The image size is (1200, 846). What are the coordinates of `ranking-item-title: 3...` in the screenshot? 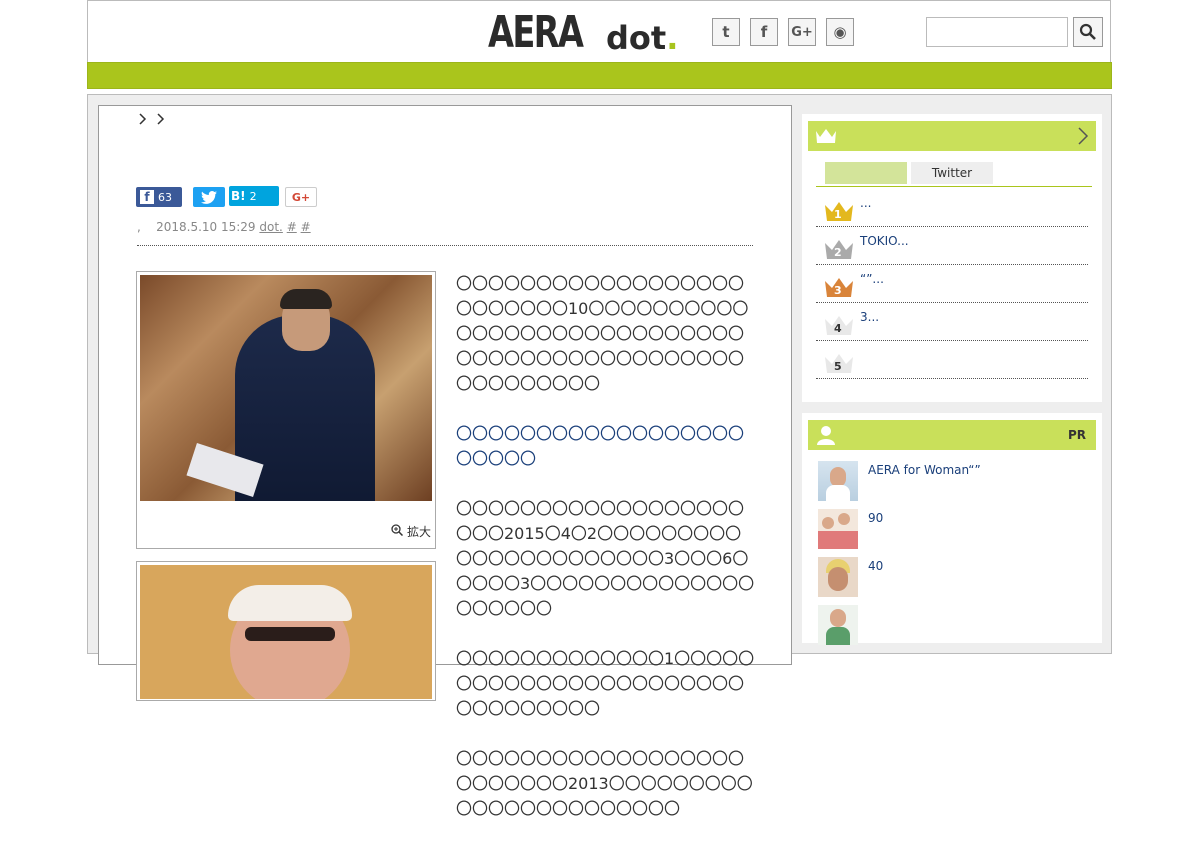 It's located at (870, 317).